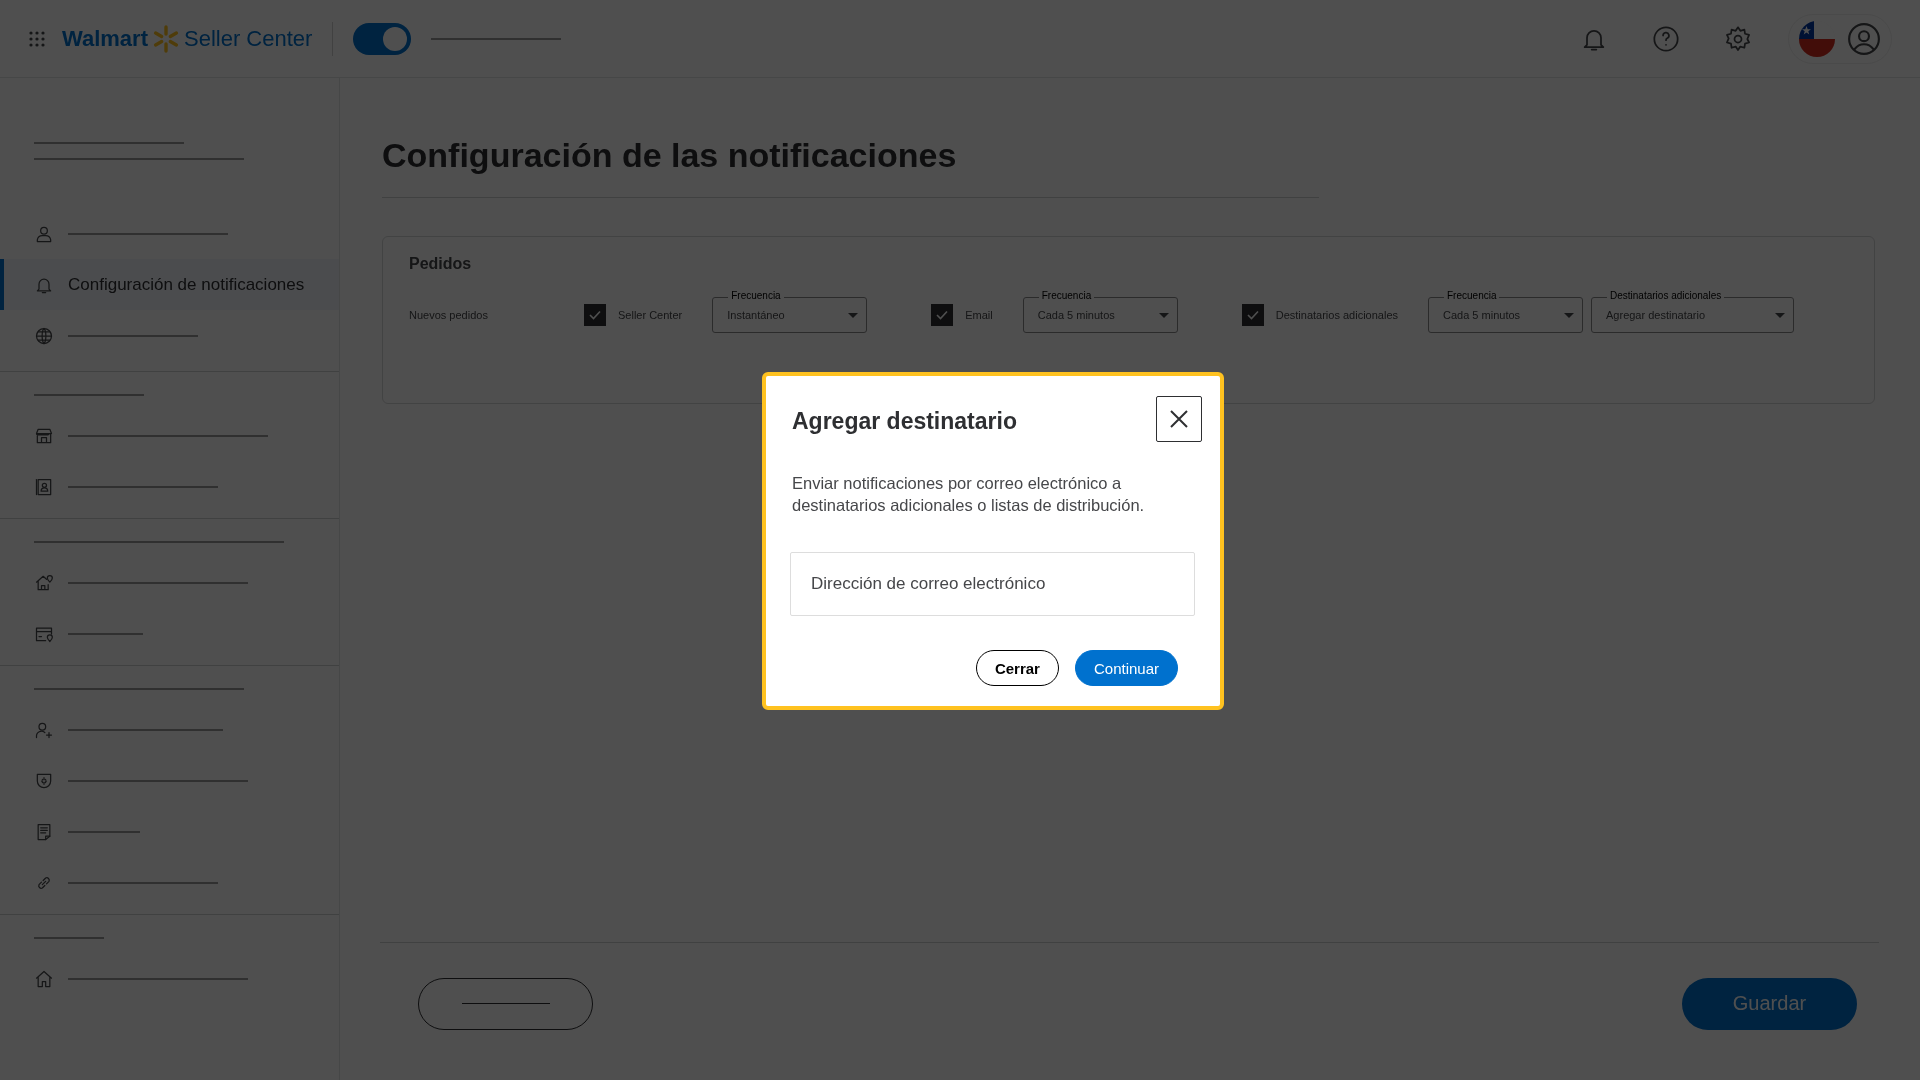 This screenshot has height=1080, width=1920. Describe the element at coordinates (169, 284) in the screenshot. I see `sidebar-item: Configuración de notificaciones` at that location.